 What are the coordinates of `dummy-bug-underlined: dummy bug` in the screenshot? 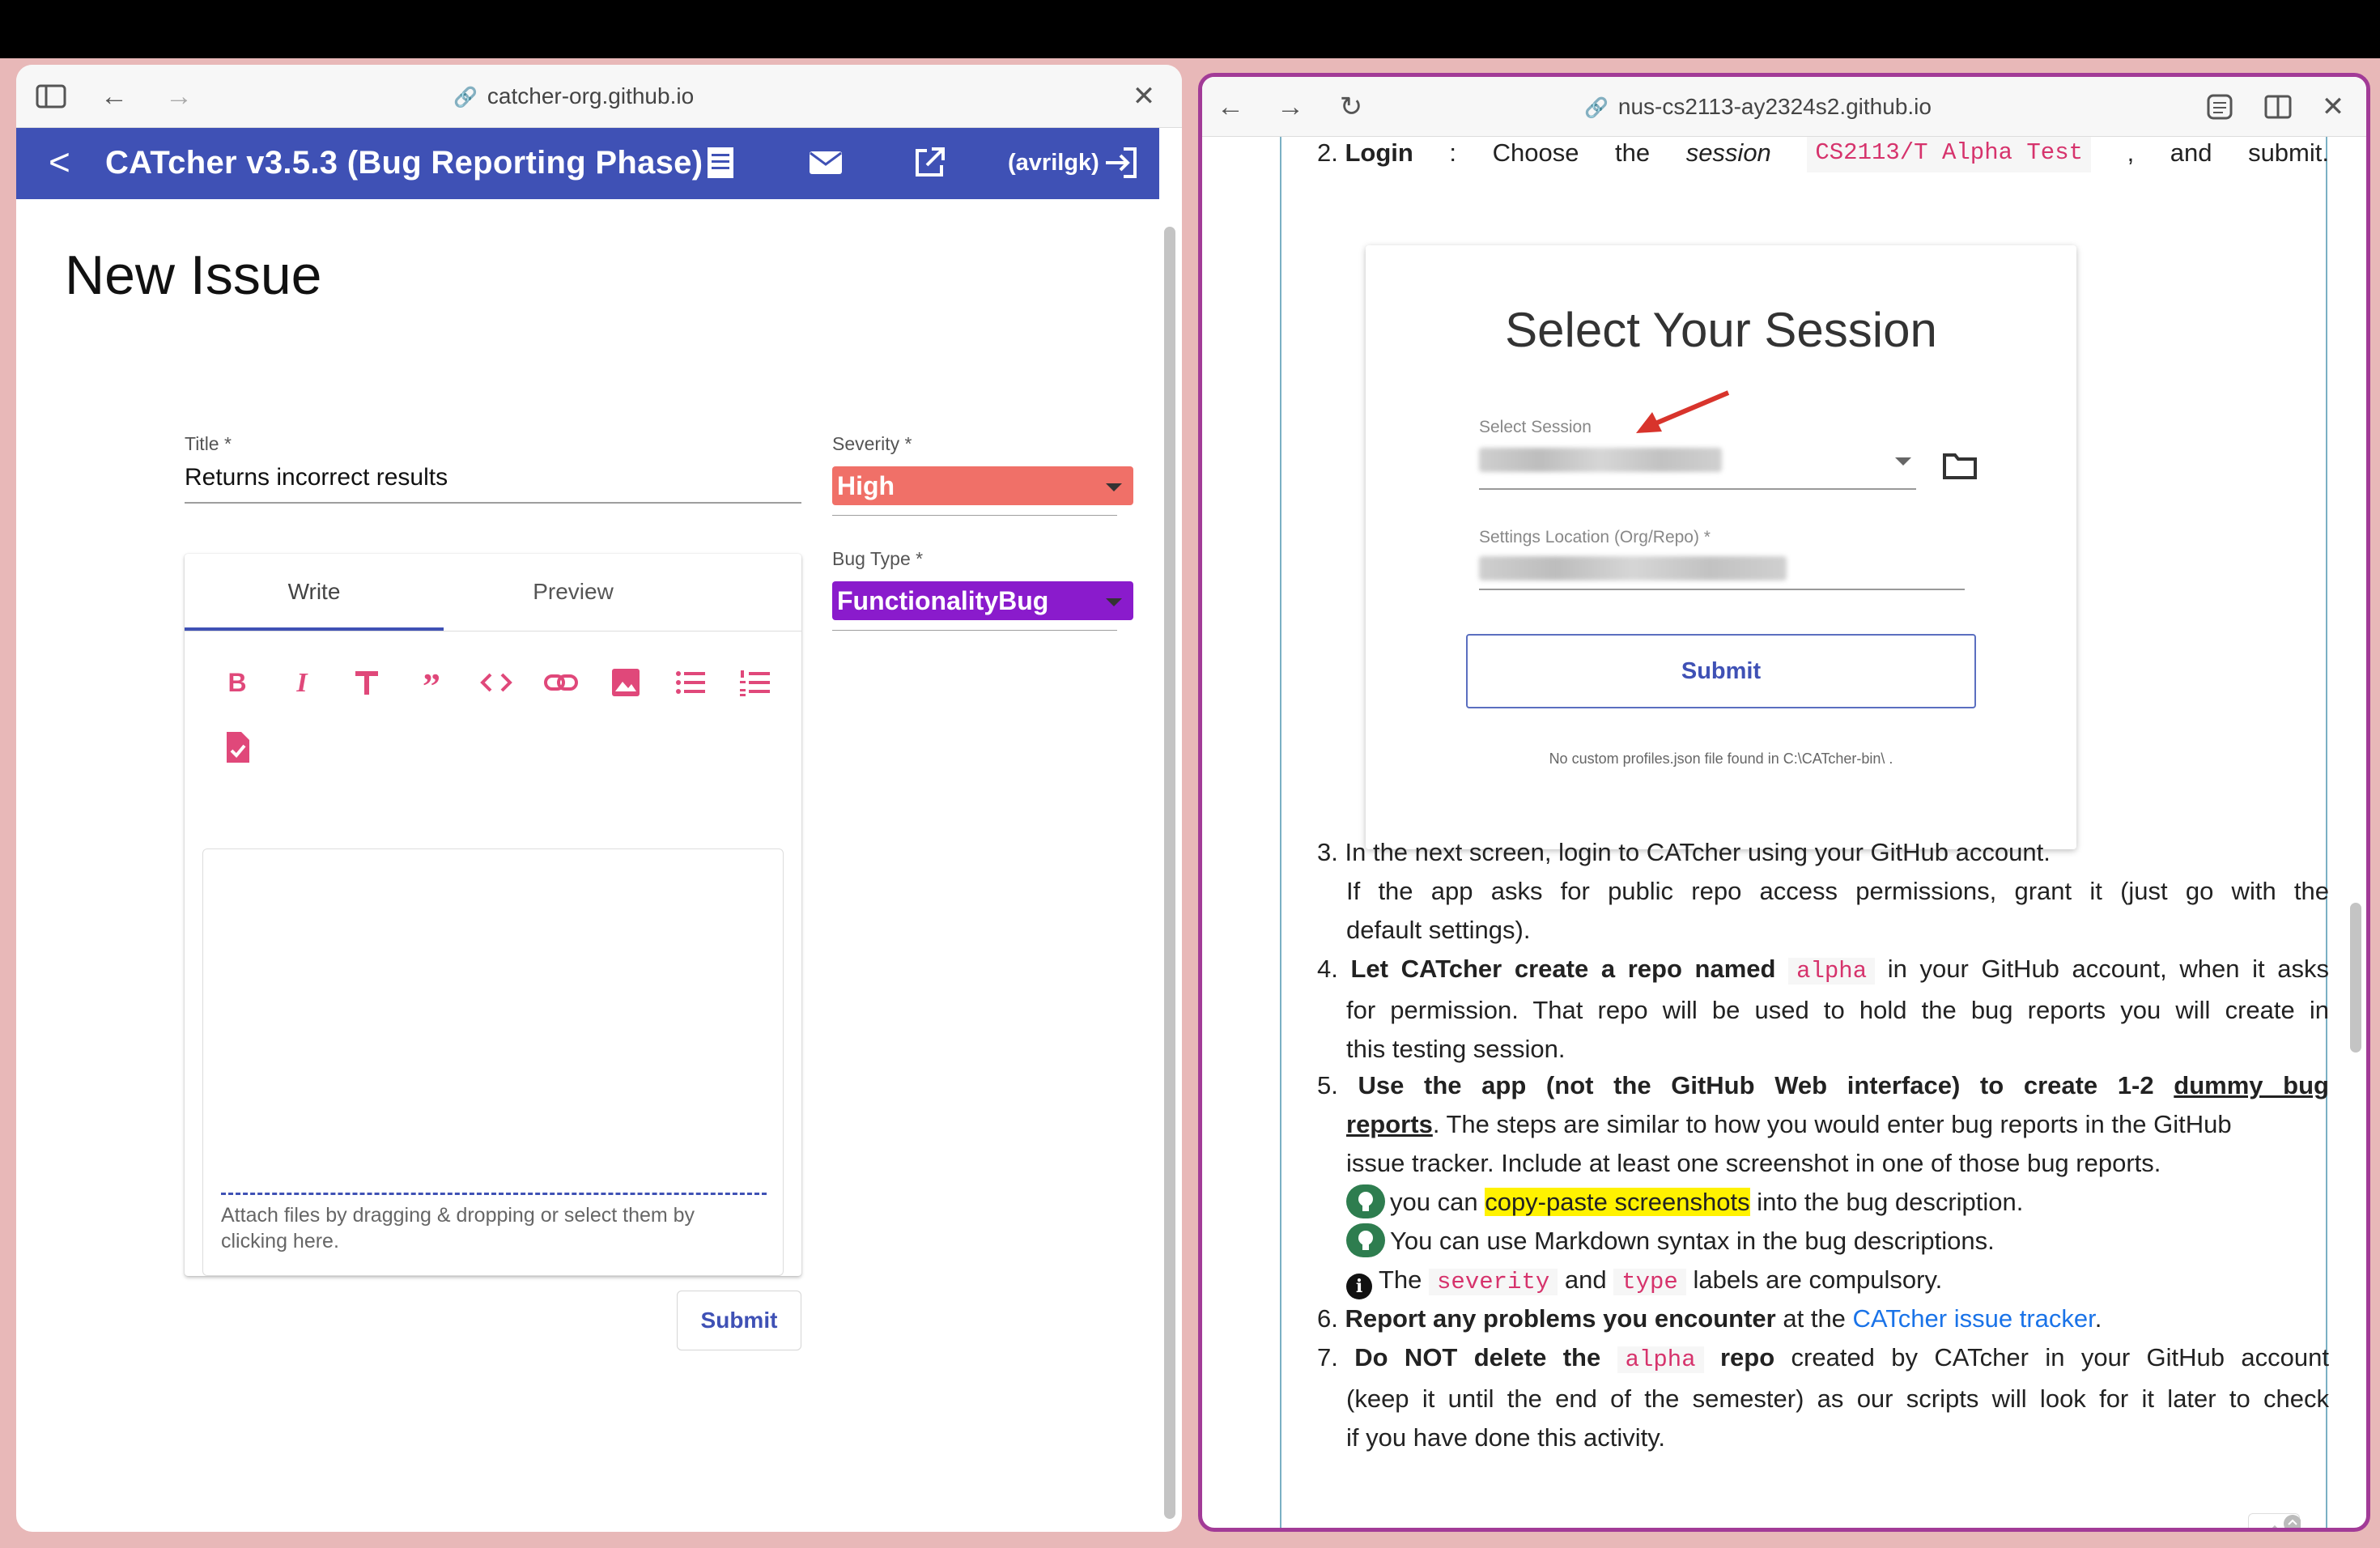 It's located at (2251, 1085).